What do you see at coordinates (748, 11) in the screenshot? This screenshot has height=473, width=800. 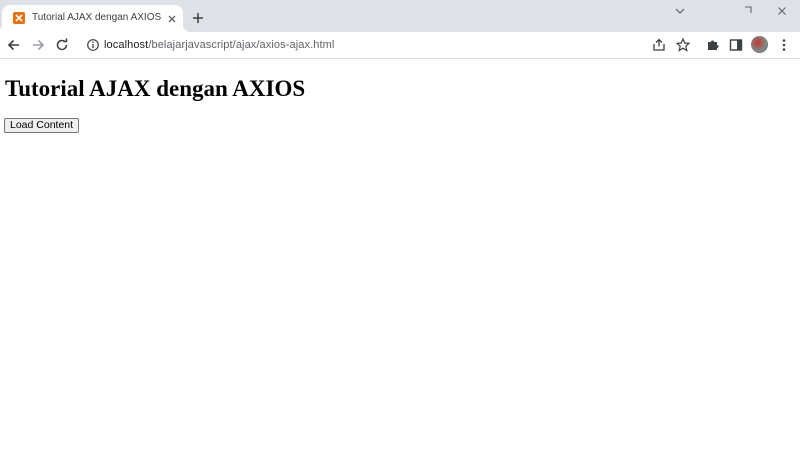 I see `window-restore-icon` at bounding box center [748, 11].